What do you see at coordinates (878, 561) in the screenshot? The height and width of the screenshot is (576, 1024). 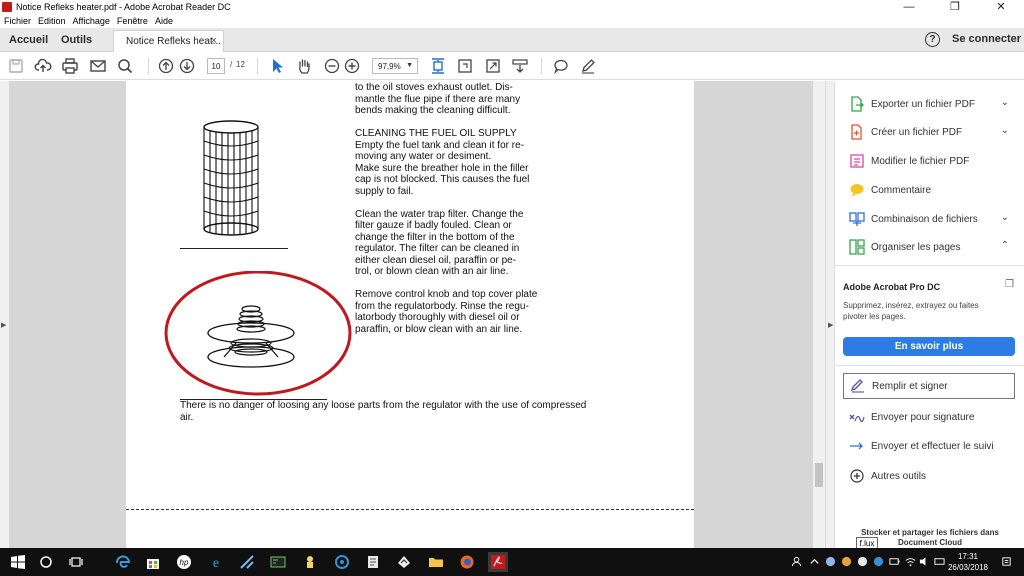 I see `bluetooth-icon` at bounding box center [878, 561].